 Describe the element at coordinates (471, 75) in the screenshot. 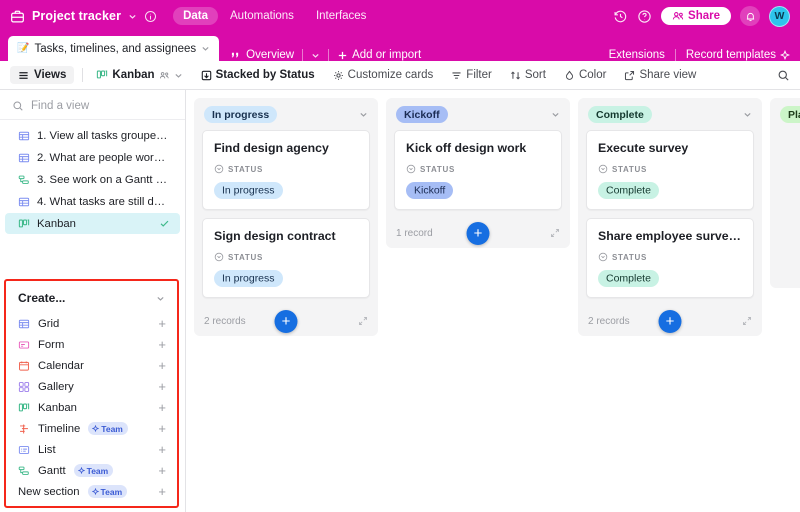

I see `filter-button: Filter` at that location.